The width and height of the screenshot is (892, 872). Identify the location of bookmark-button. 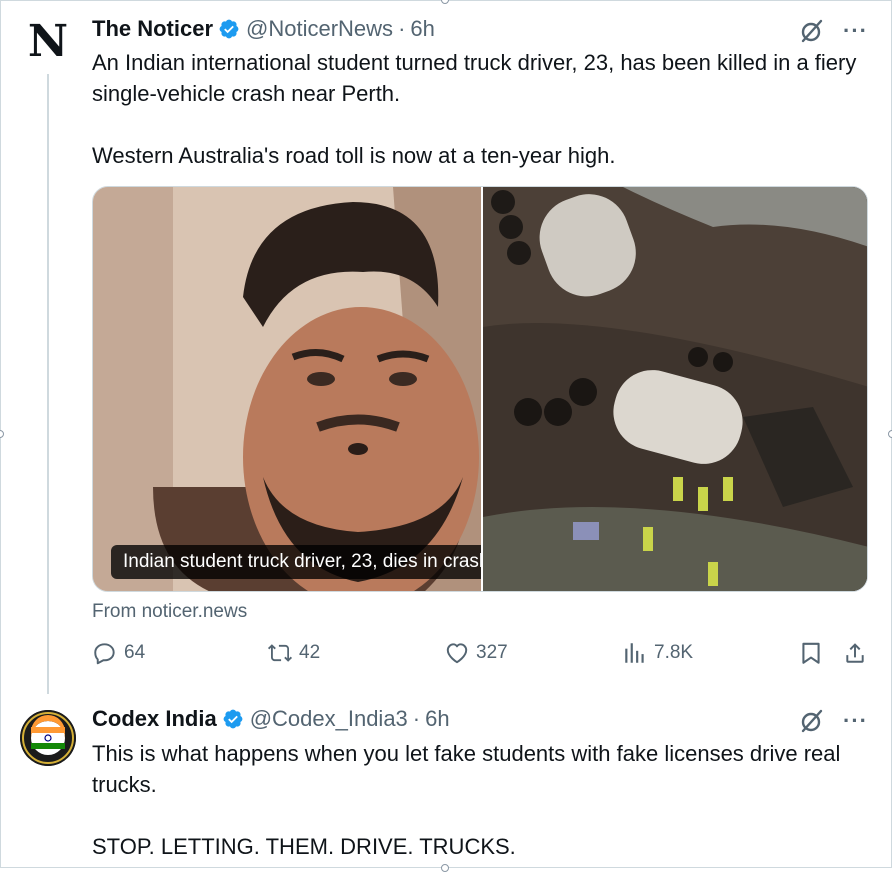
(811, 653).